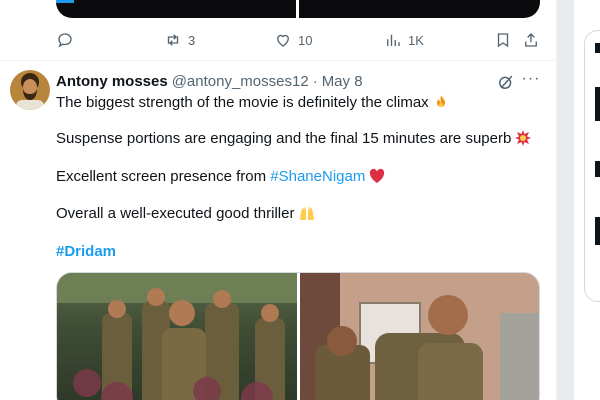  I want to click on share-button, so click(531, 40).